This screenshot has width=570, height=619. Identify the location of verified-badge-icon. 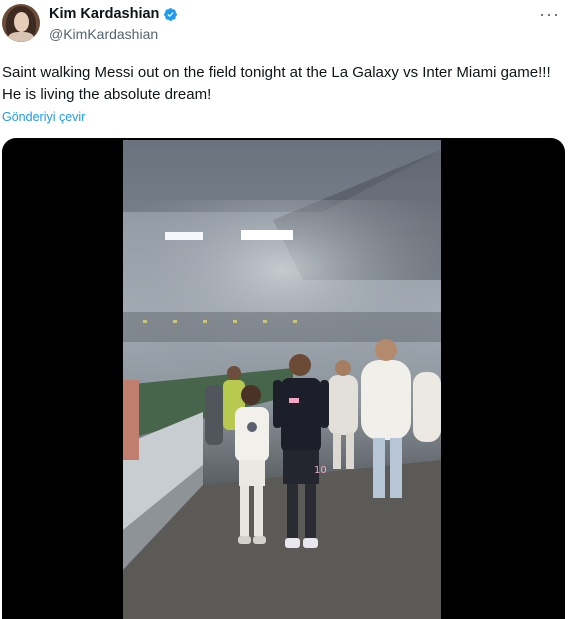
(171, 14).